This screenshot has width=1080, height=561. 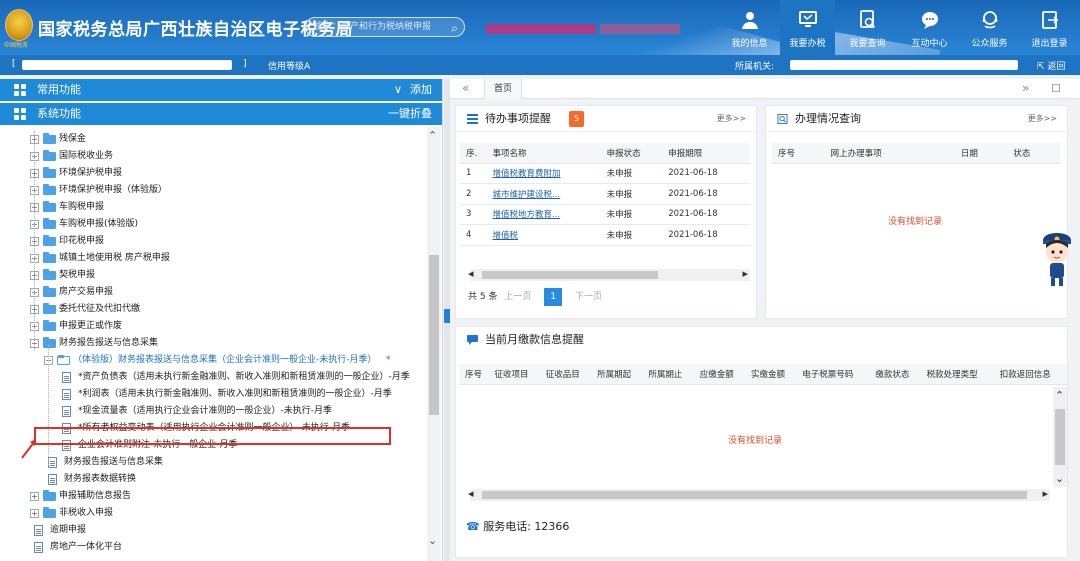 What do you see at coordinates (213, 411) in the screenshot?
I see `tree-node: *现金流量表（适用执行企业会计准则的一般企业）-未执行-月季` at bounding box center [213, 411].